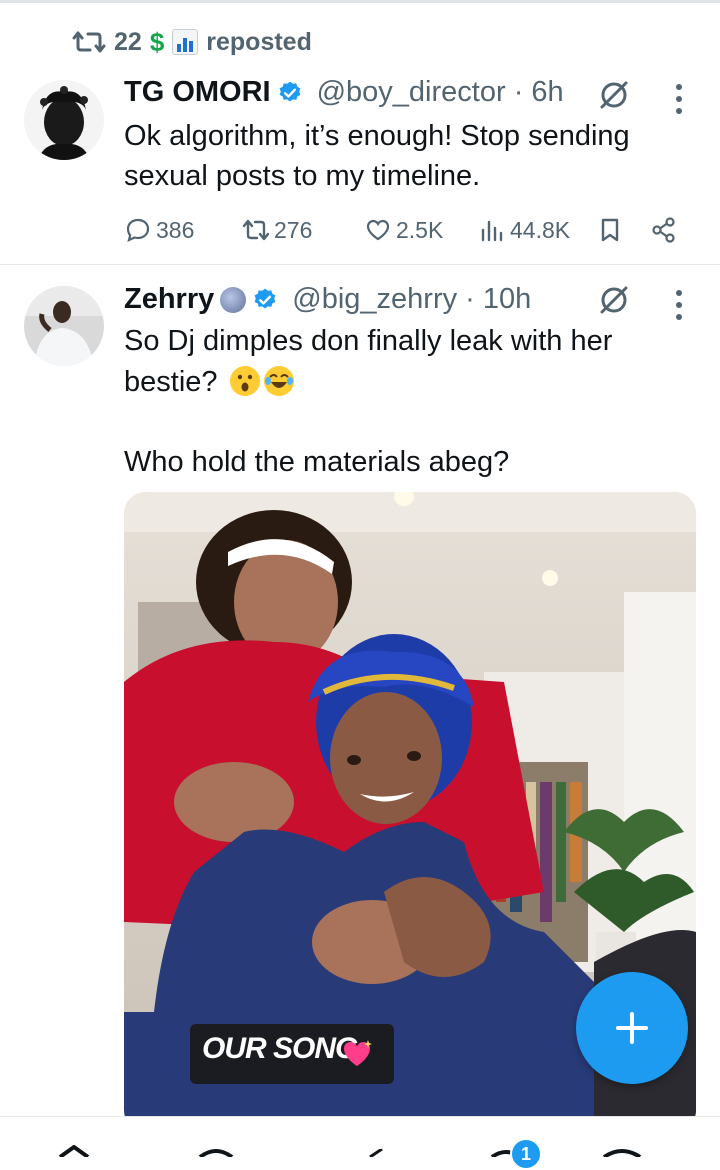 The height and width of the screenshot is (1170, 720). I want to click on like-count: 2.5K, so click(420, 229).